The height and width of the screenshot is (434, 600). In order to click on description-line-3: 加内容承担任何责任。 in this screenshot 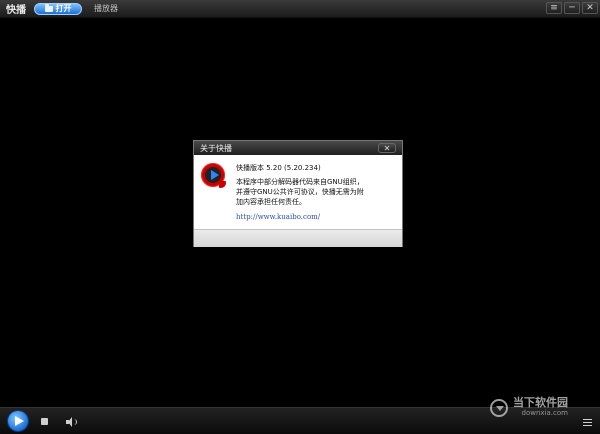, I will do `click(271, 202)`.